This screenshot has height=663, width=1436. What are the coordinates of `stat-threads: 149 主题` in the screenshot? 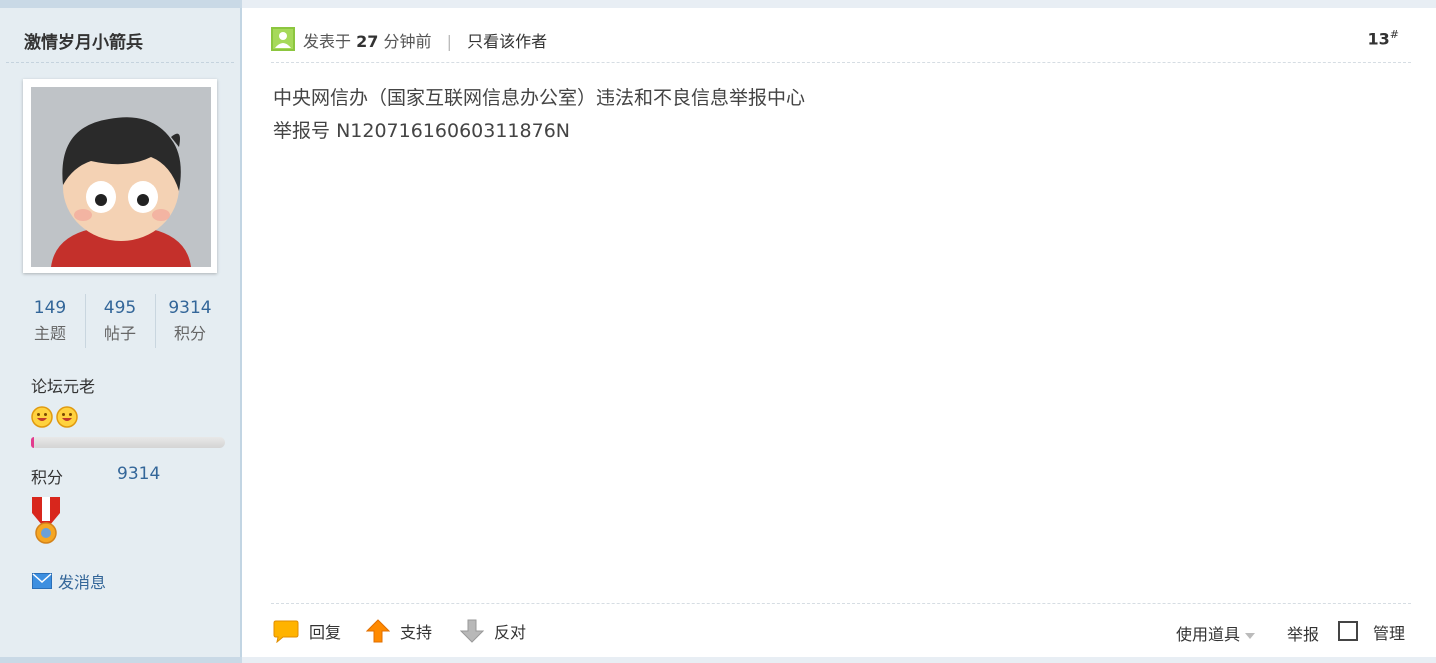 It's located at (50, 321).